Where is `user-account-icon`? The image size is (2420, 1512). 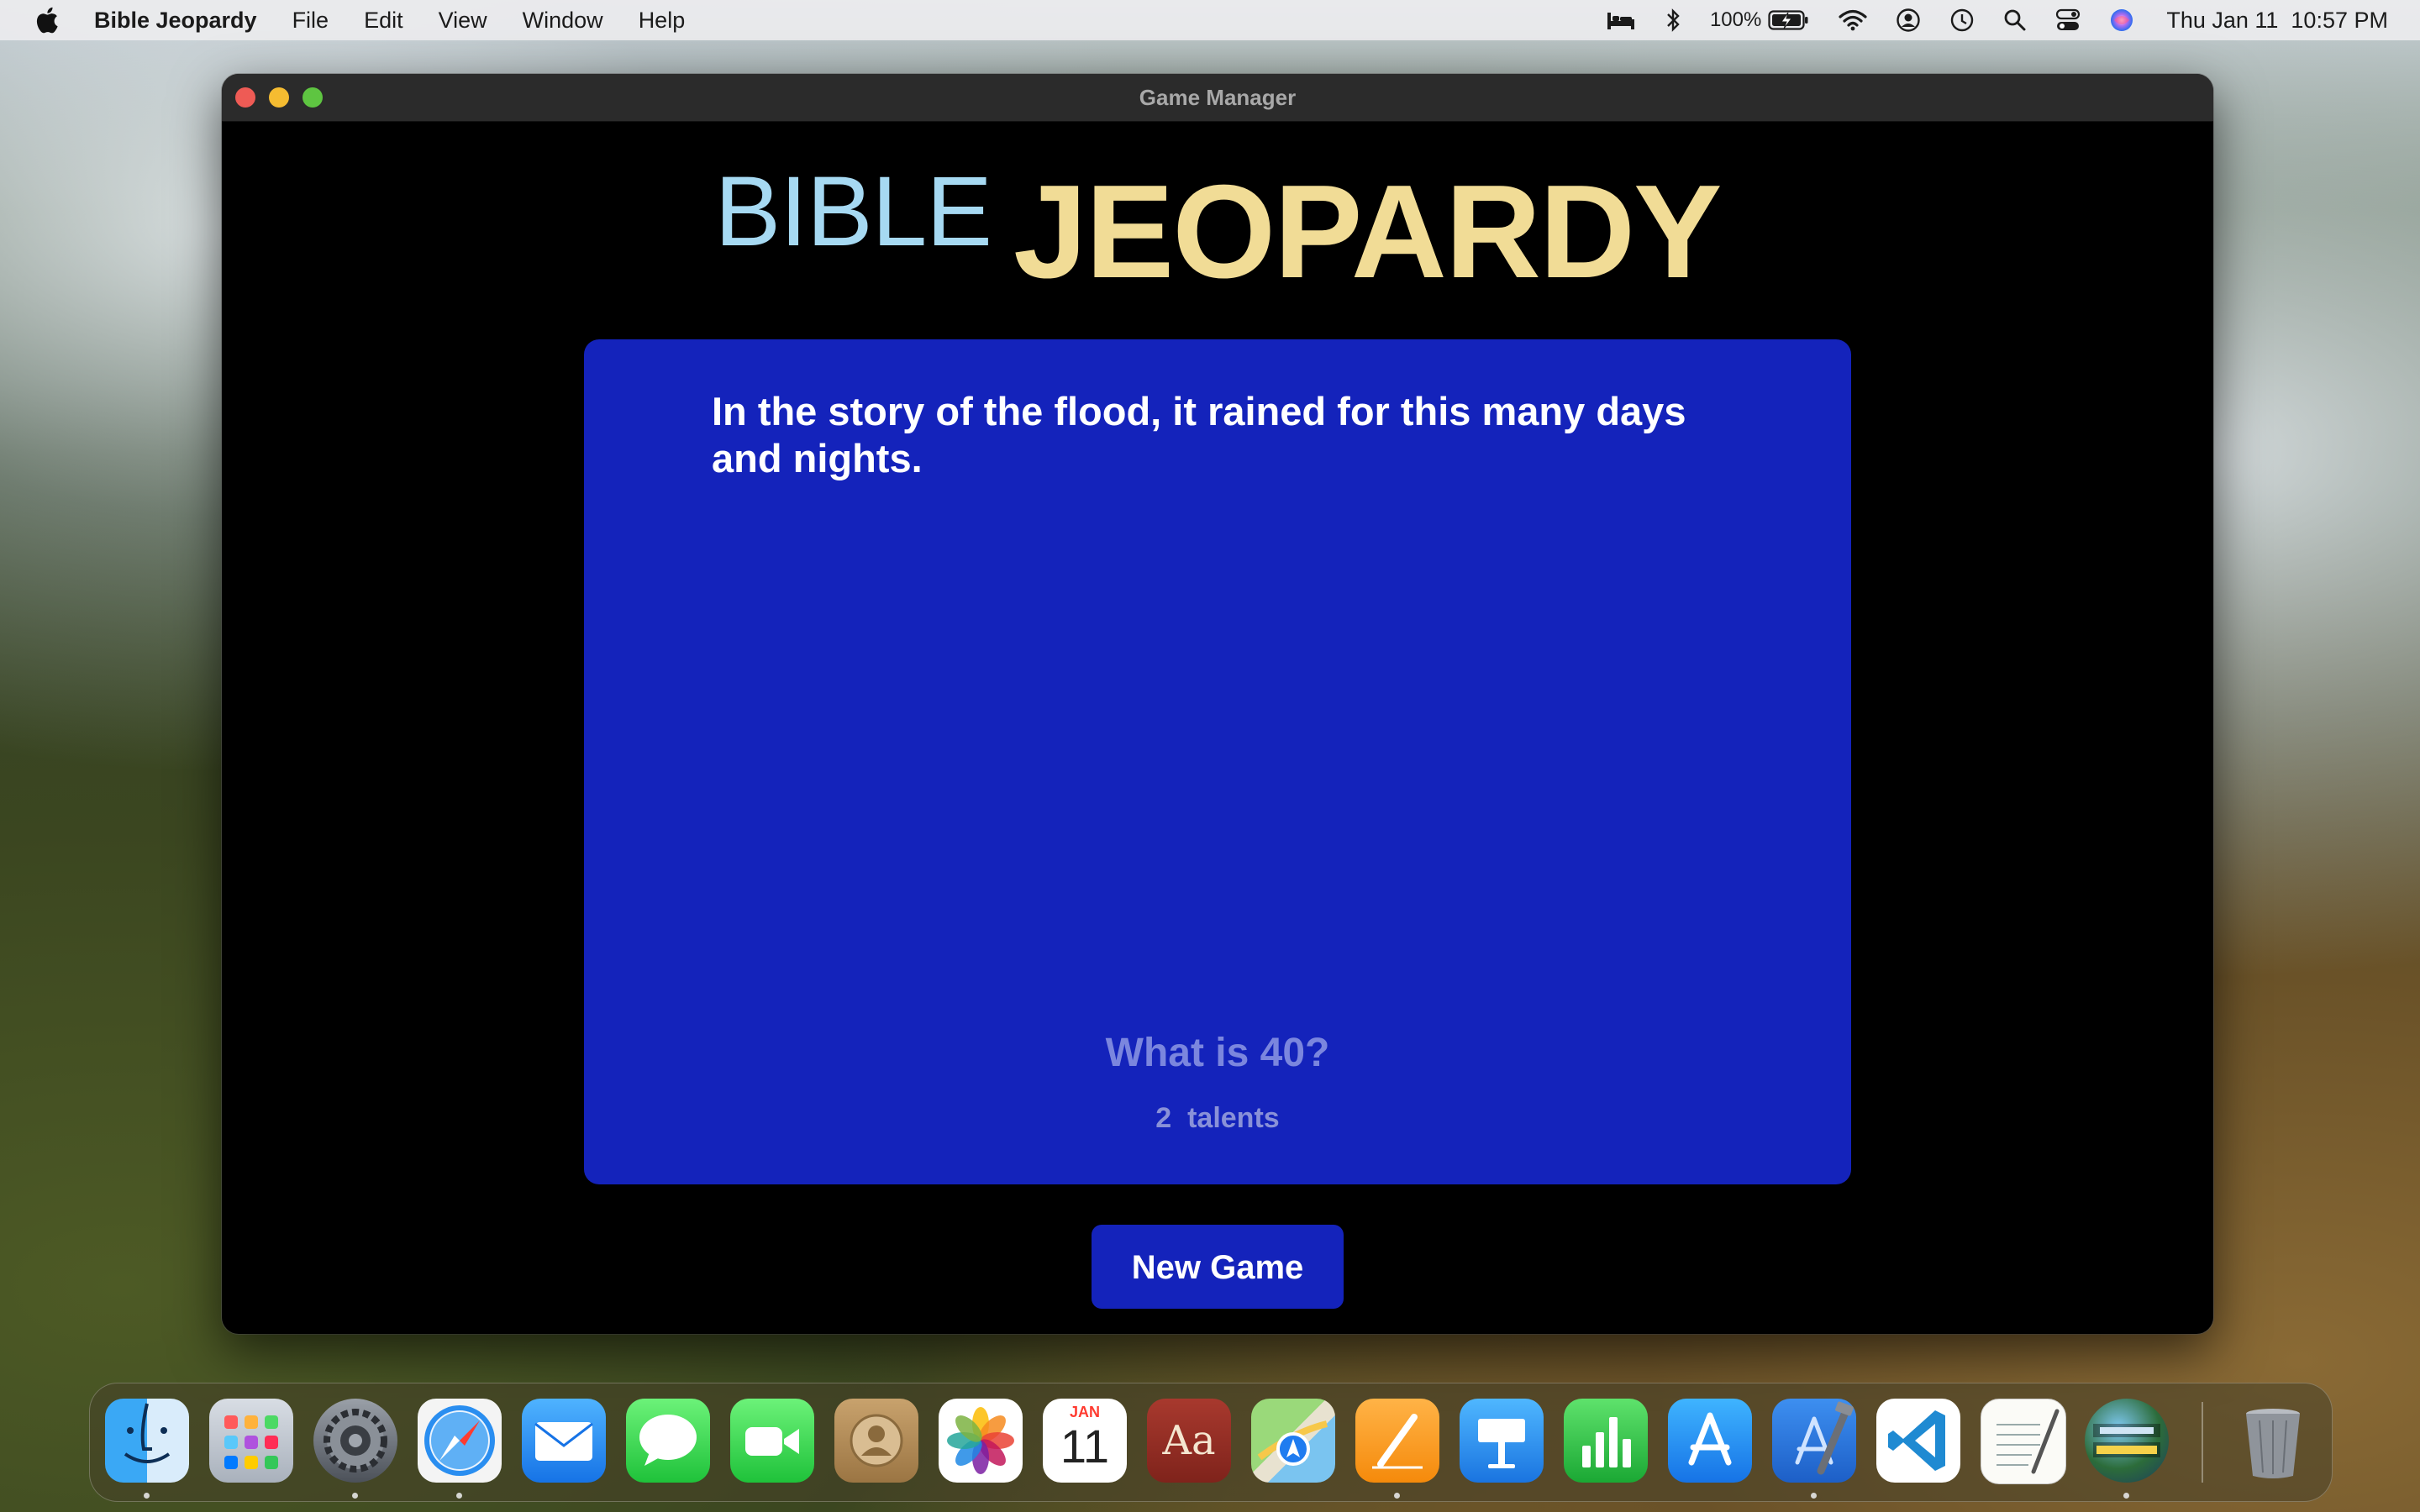 user-account-icon is located at coordinates (1909, 20).